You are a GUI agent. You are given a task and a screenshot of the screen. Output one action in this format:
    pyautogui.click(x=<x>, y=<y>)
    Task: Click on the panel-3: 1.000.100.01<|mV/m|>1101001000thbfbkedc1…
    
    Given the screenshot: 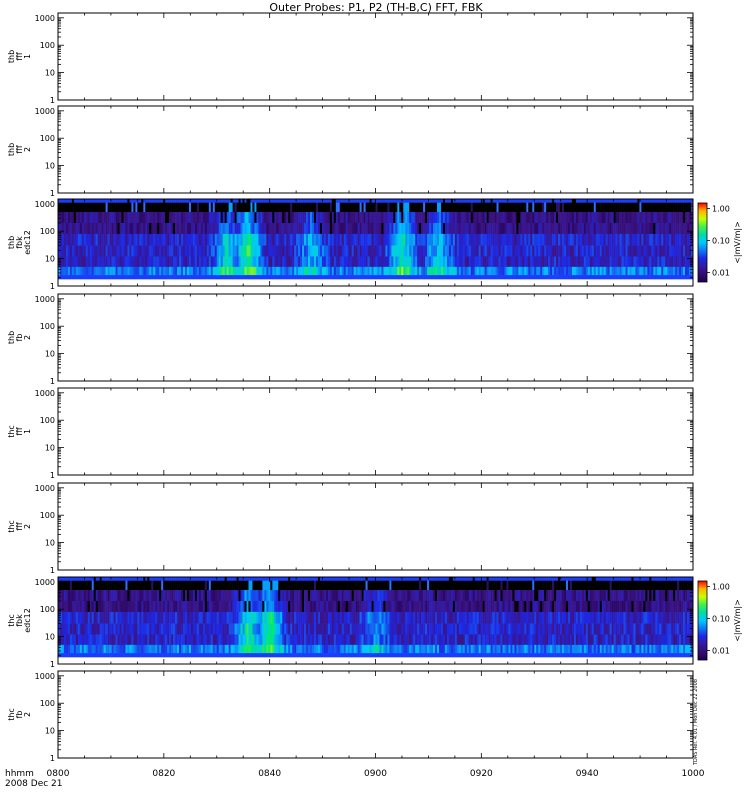 What is the action you would take?
    pyautogui.click(x=374, y=244)
    